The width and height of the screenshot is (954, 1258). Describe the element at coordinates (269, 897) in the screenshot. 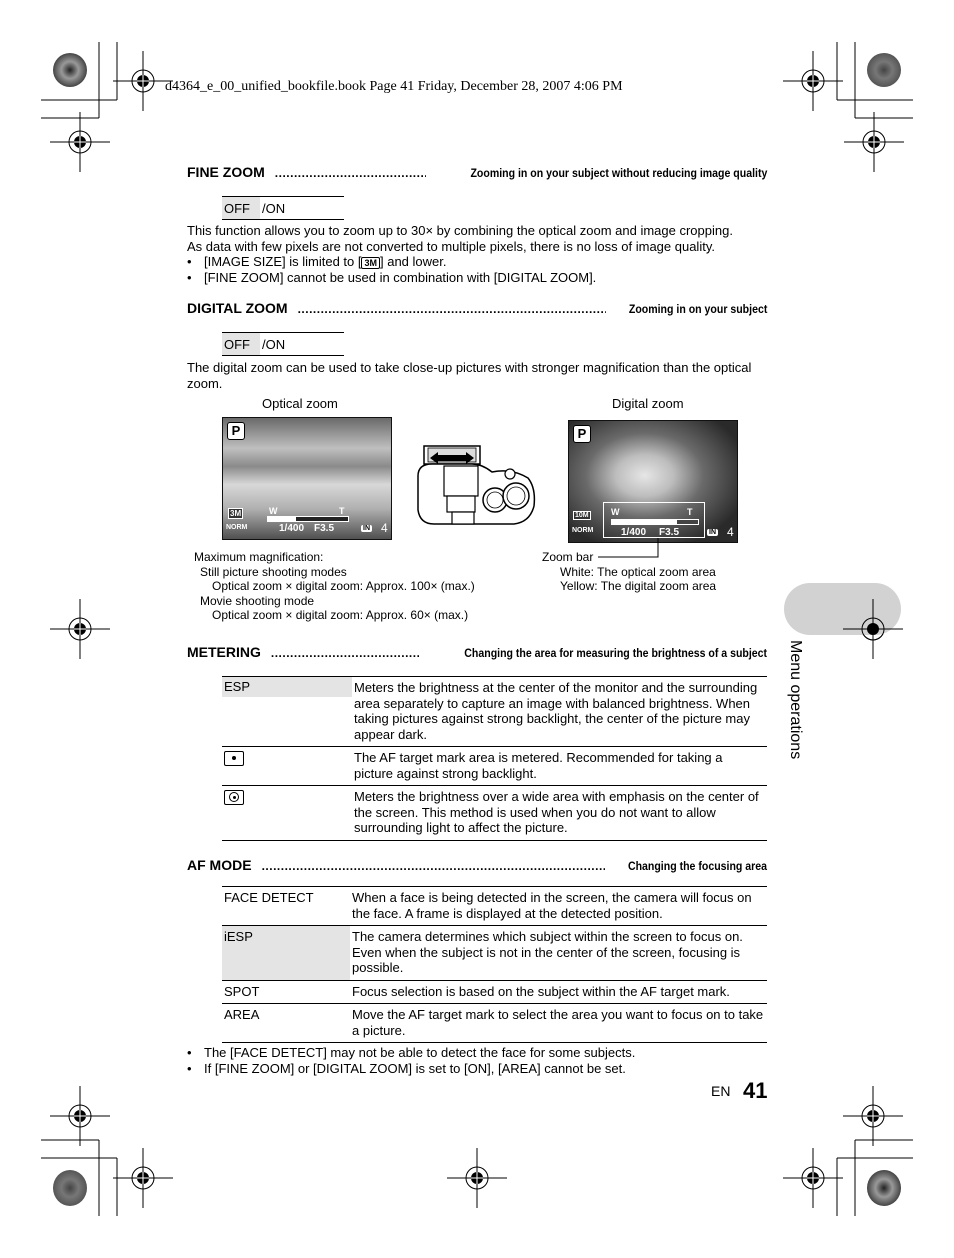

I see `af-mode-key: FACE DETECT` at that location.